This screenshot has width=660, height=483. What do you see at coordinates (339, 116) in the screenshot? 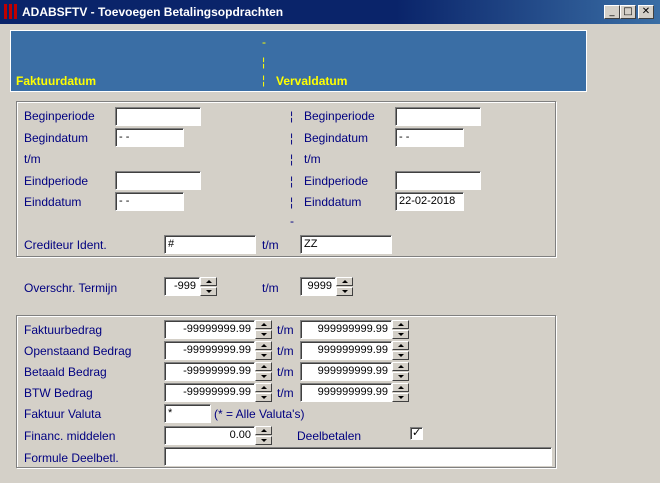
I see `right-beginperiode-label: Beginperiode` at bounding box center [339, 116].